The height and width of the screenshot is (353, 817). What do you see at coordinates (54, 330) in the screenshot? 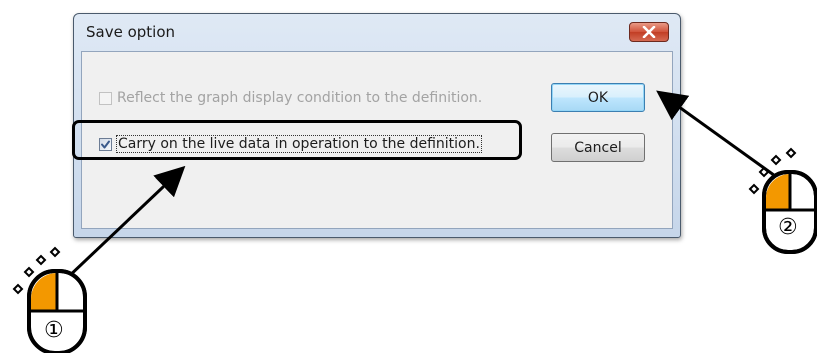
I see `step-1-number: ①` at bounding box center [54, 330].